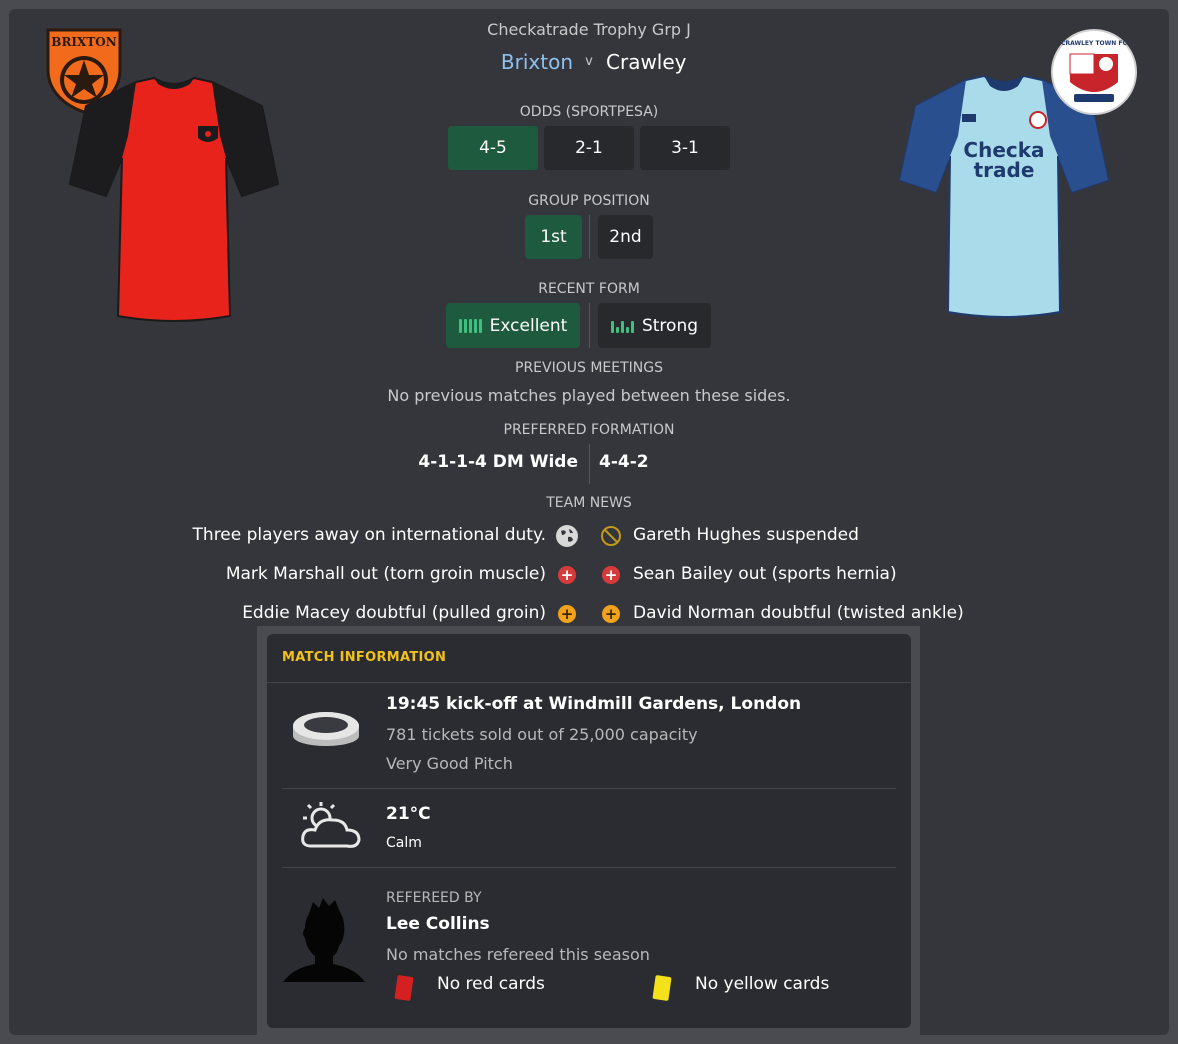  What do you see at coordinates (589, 503) in the screenshot?
I see `team-news-title: TEAM NEWS` at bounding box center [589, 503].